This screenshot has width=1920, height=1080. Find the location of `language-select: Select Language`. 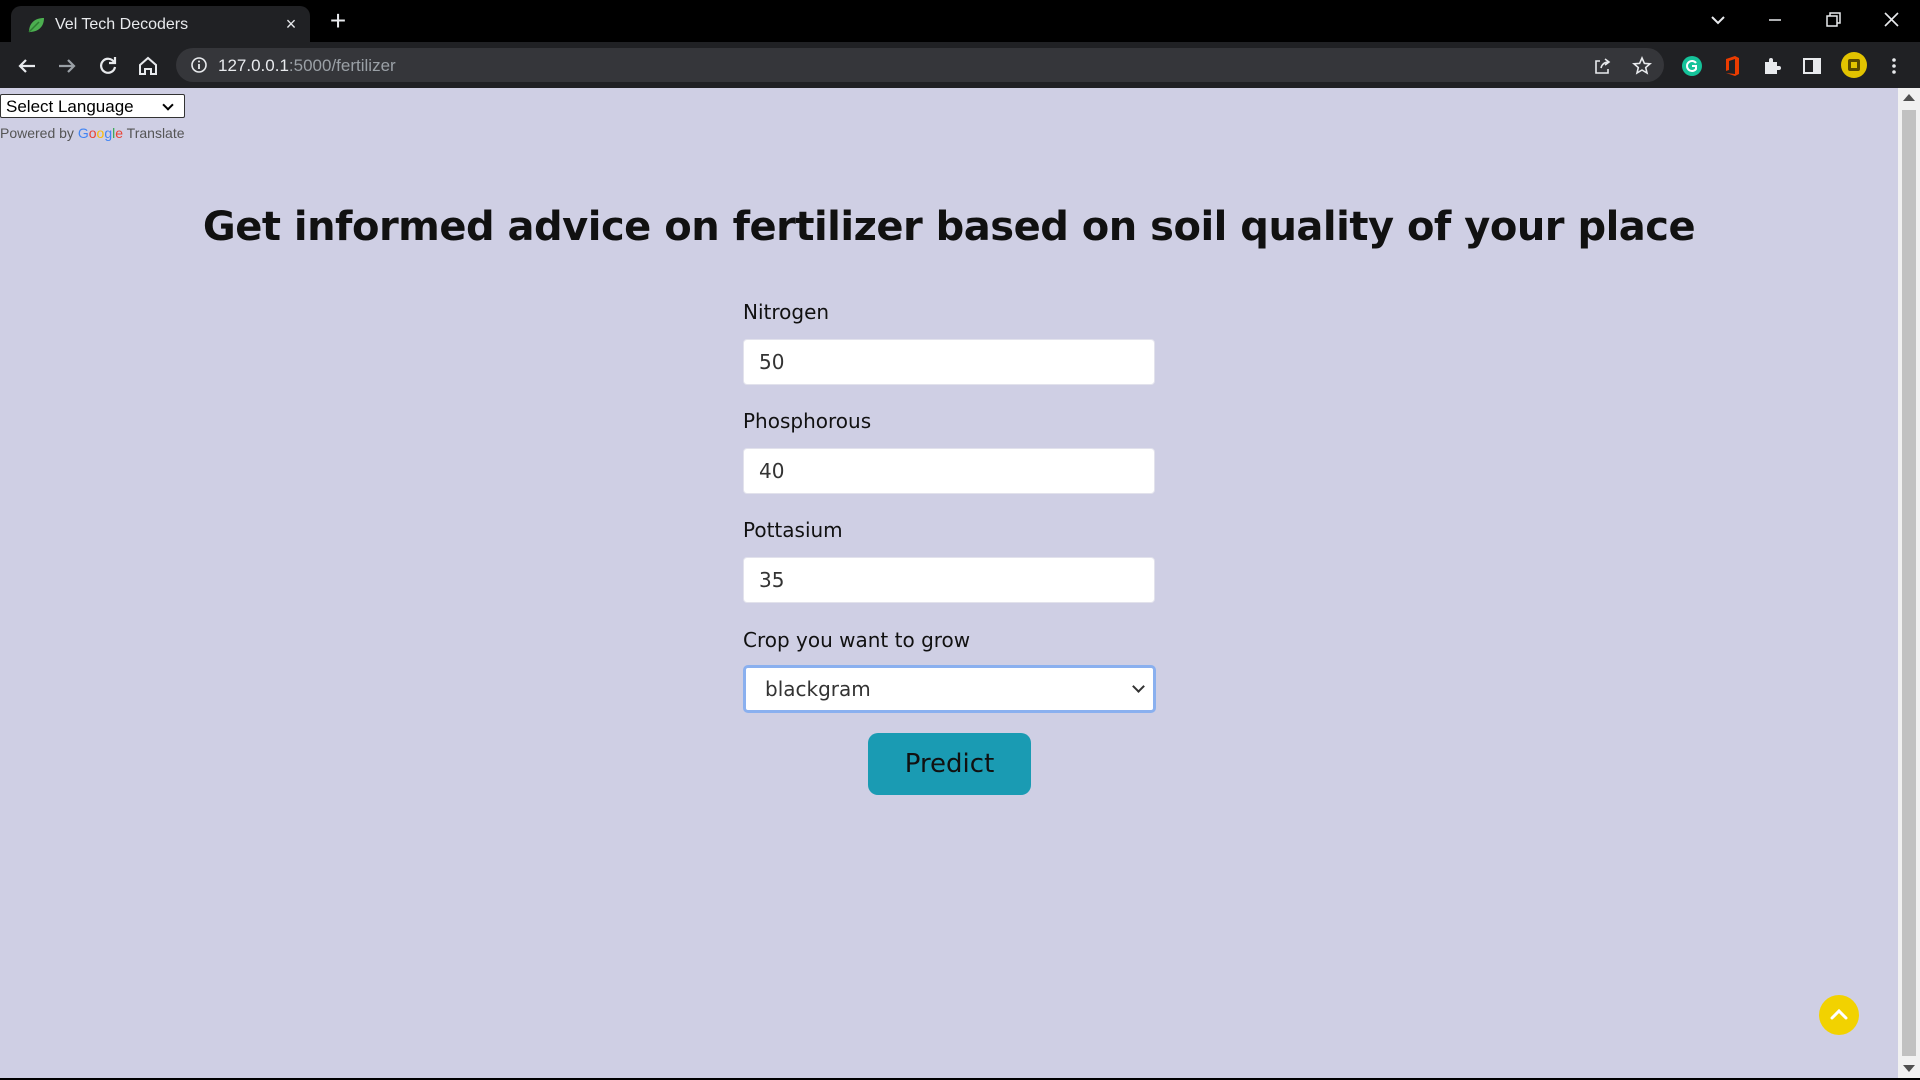

language-select: Select Language is located at coordinates (92, 106).